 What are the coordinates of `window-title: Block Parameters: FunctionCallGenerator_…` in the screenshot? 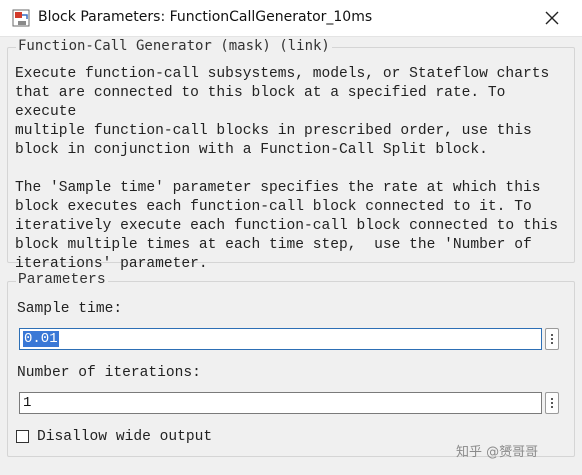 It's located at (205, 17).